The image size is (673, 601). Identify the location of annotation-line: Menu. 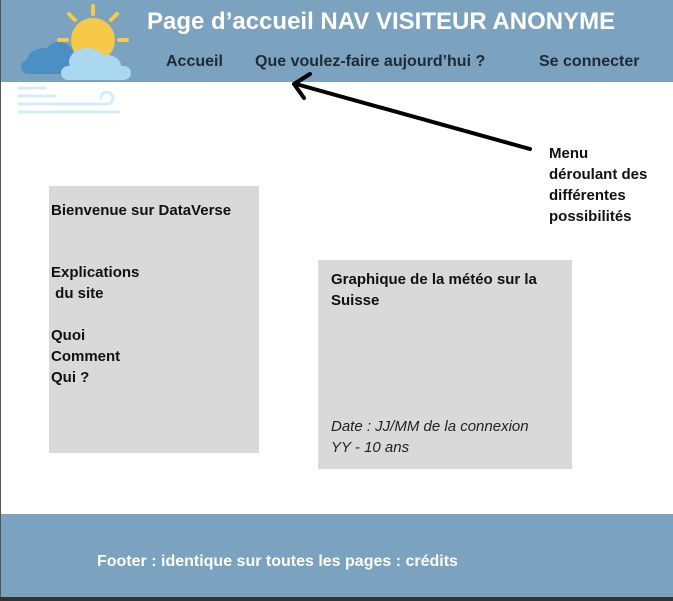
(569, 153).